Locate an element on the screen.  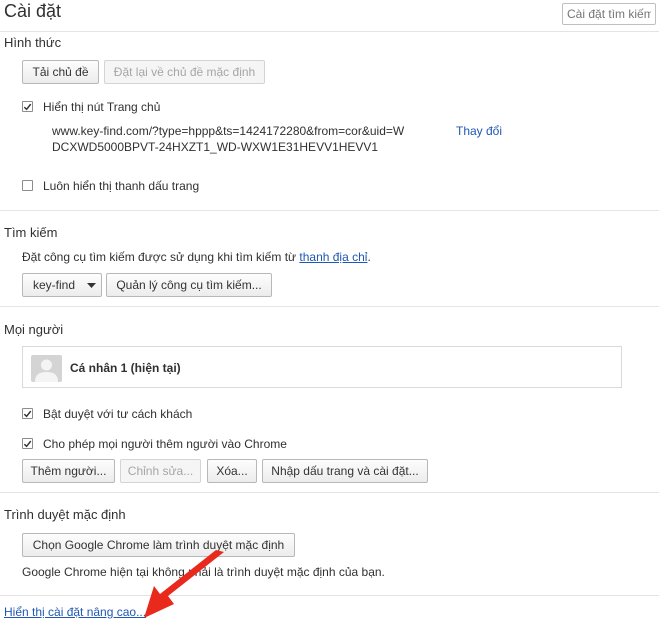
page-title: Cài đặt is located at coordinates (33, 11).